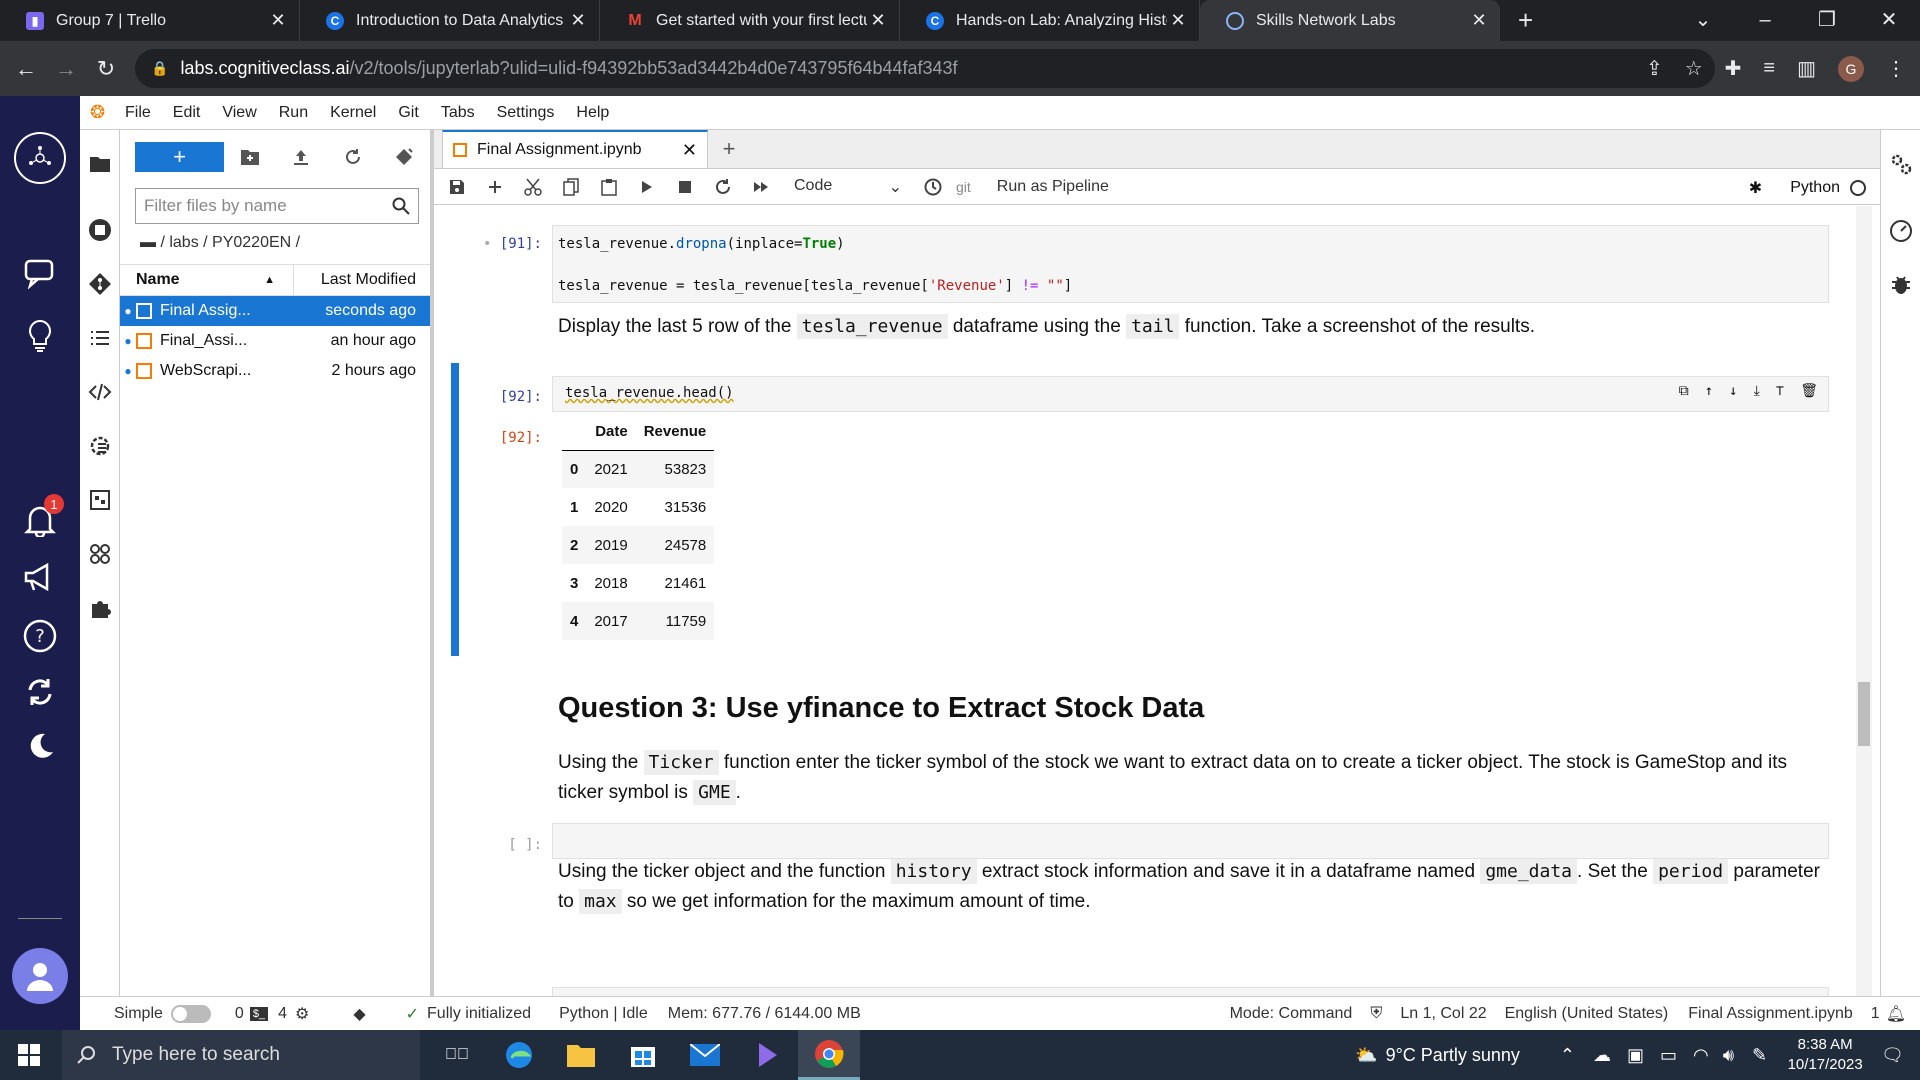  Describe the element at coordinates (40, 692) in the screenshot. I see `sync-icon` at that location.